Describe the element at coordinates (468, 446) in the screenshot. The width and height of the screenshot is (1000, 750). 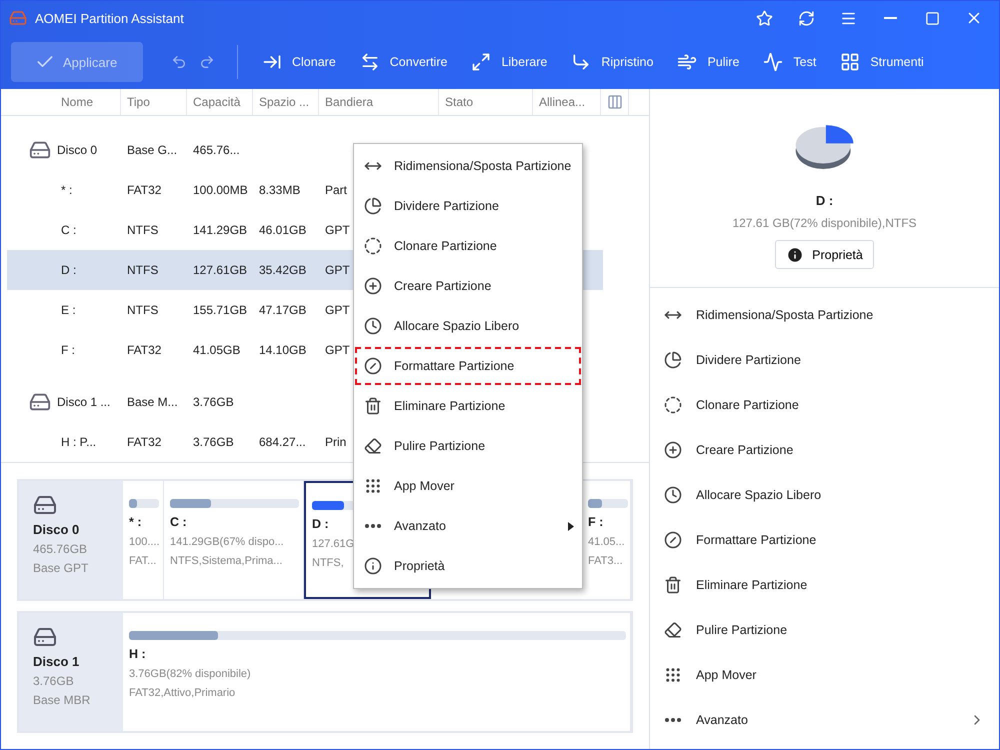
I see `menu-item: Pulire Partizione` at that location.